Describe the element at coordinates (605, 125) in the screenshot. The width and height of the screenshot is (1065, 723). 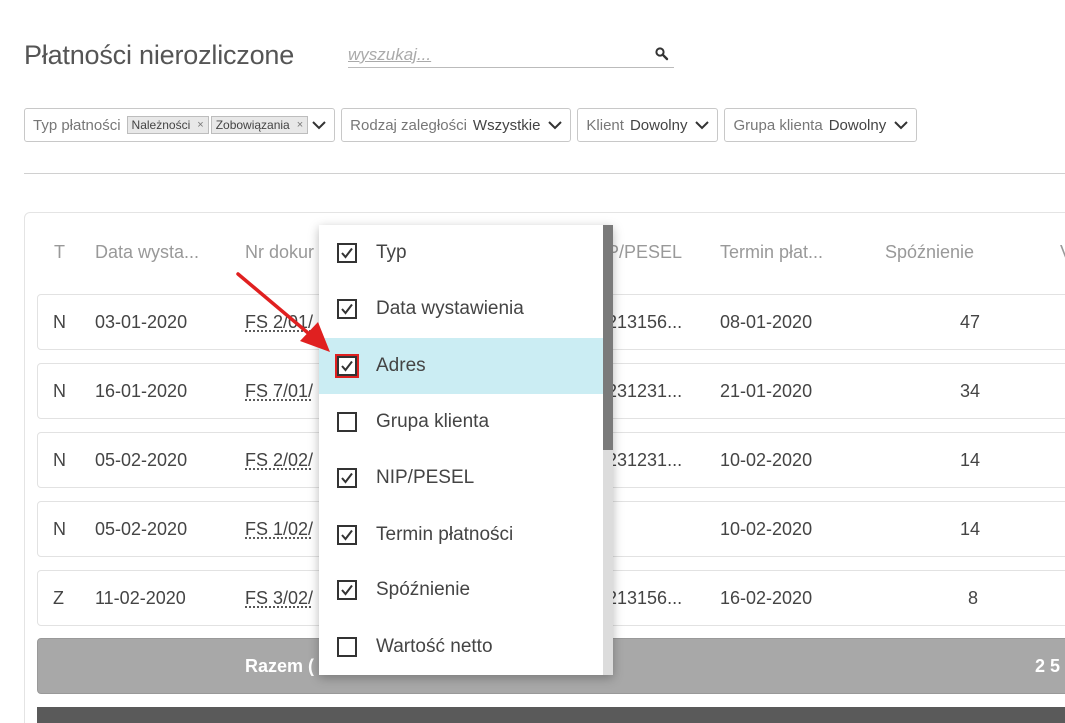
I see `filter-label: Klient` at that location.